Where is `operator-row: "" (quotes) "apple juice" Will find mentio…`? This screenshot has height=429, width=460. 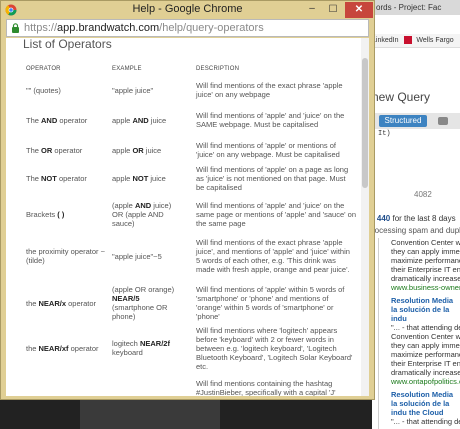
operator-row: "" (quotes) "apple juice" Will find mentio… is located at coordinates (183, 90).